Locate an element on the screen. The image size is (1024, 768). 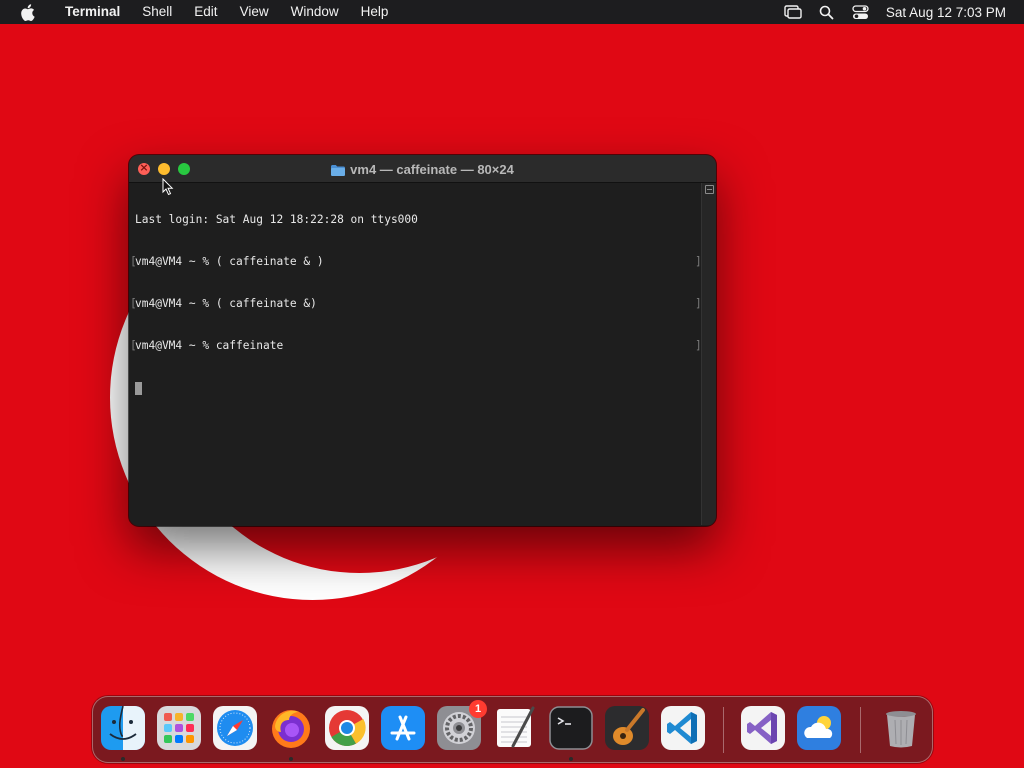
terminal-line-text: vm4@VM4 ~ % caffeinate is located at coordinates (209, 345).